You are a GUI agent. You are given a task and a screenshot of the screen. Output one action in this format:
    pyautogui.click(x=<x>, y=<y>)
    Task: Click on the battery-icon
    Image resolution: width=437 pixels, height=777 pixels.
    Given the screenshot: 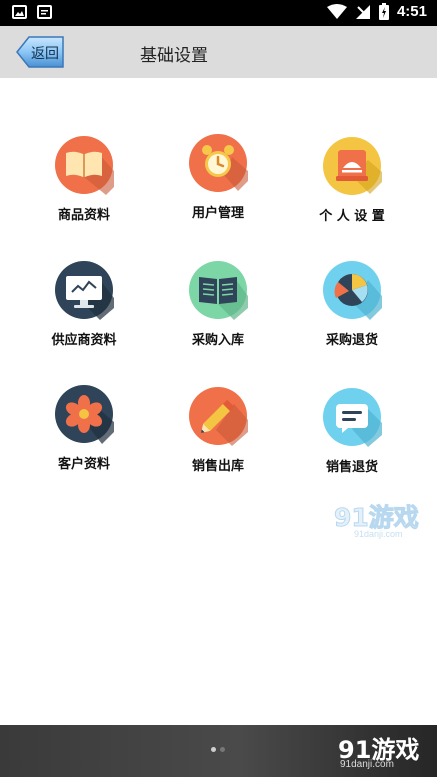 What is the action you would take?
    pyautogui.click(x=383, y=11)
    